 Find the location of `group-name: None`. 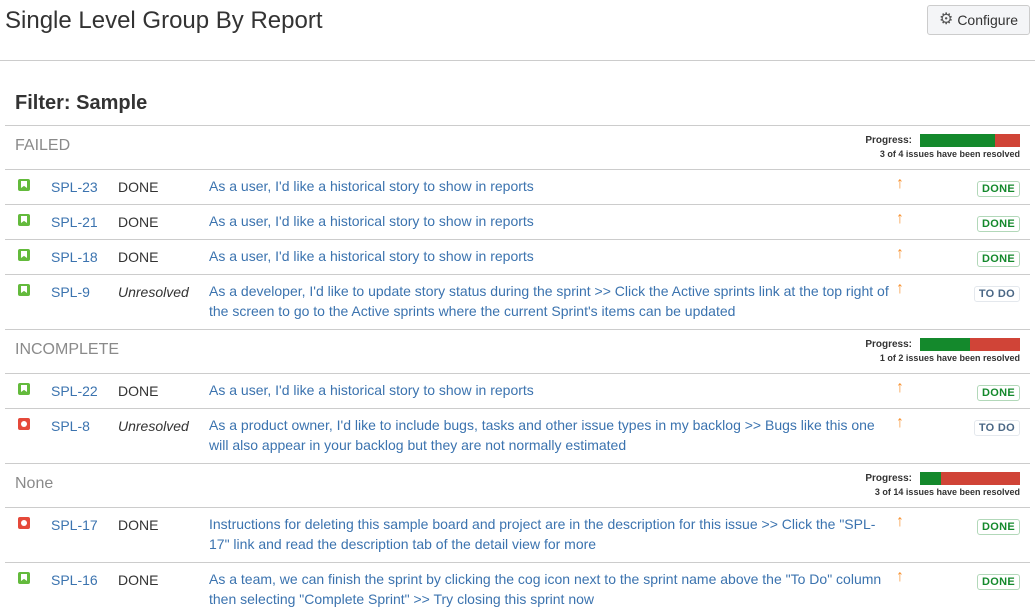

group-name: None is located at coordinates (34, 483).